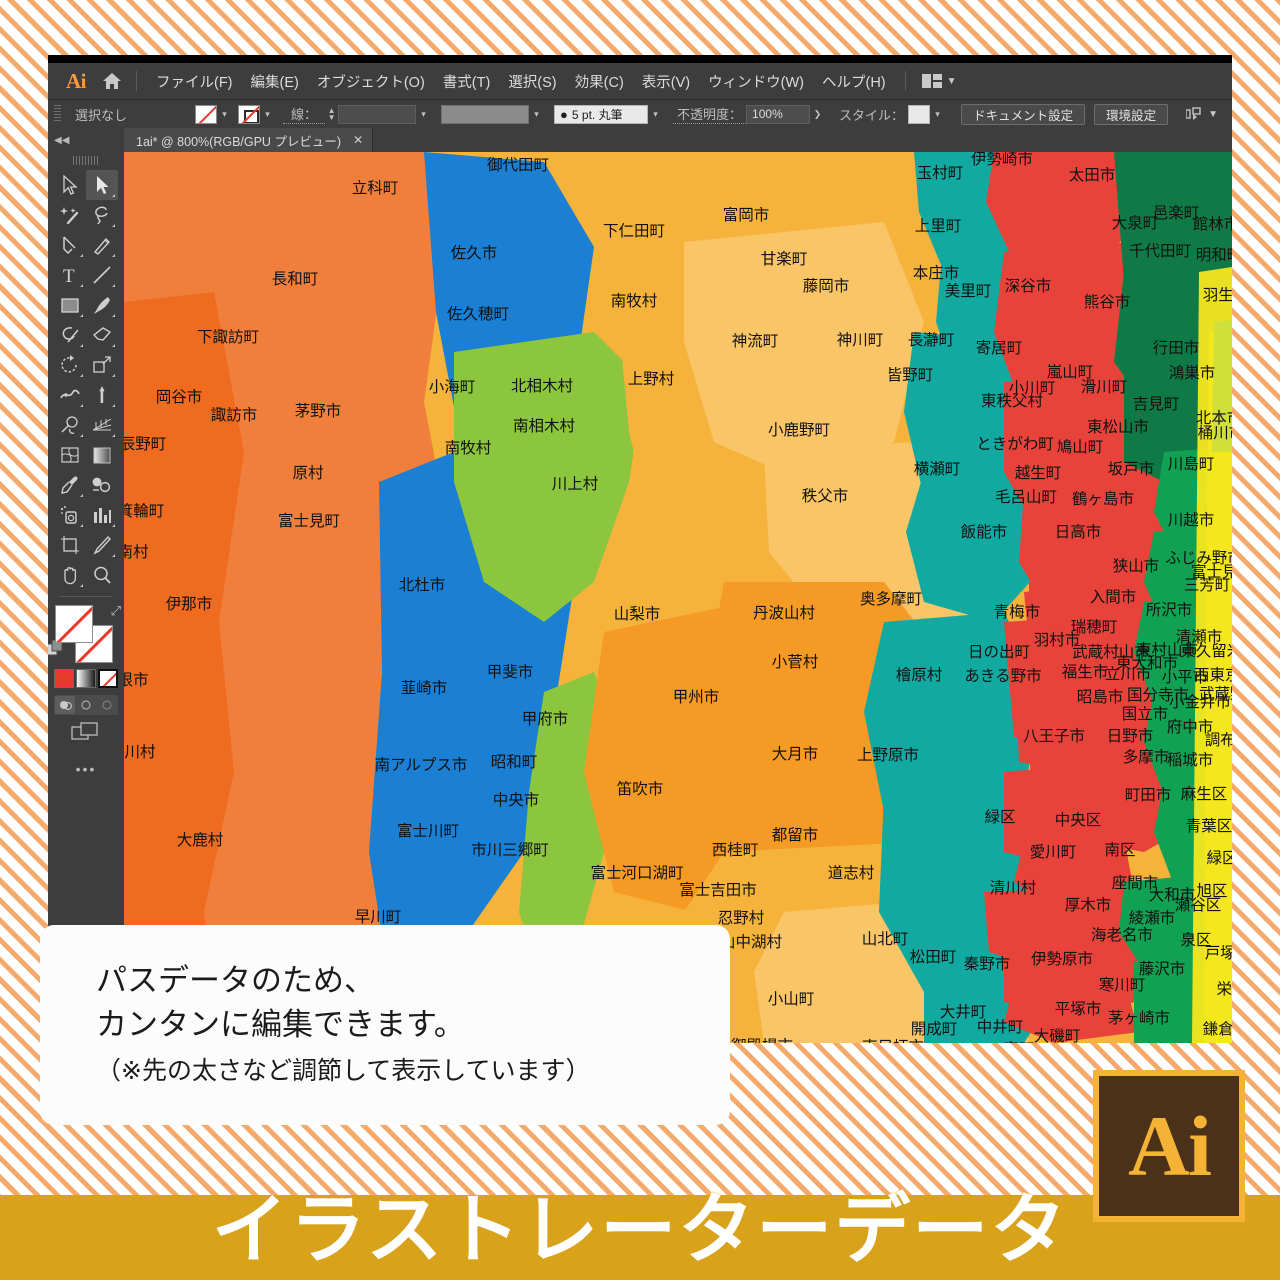 The image size is (1280, 1280). Describe the element at coordinates (599, 81) in the screenshot. I see `menu-effect: 効果(C)` at that location.